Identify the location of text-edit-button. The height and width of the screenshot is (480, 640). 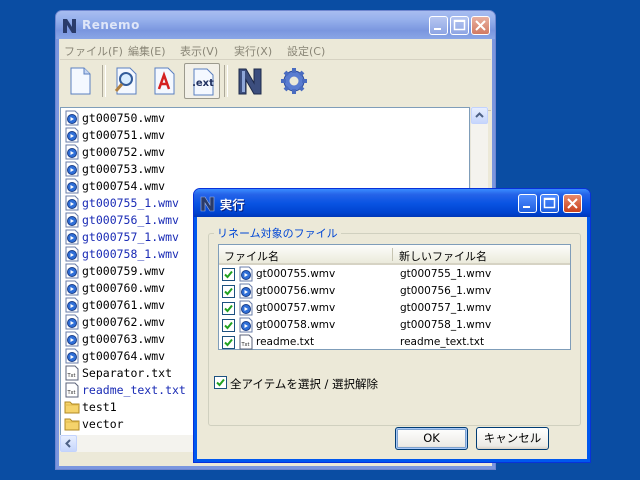
(164, 81).